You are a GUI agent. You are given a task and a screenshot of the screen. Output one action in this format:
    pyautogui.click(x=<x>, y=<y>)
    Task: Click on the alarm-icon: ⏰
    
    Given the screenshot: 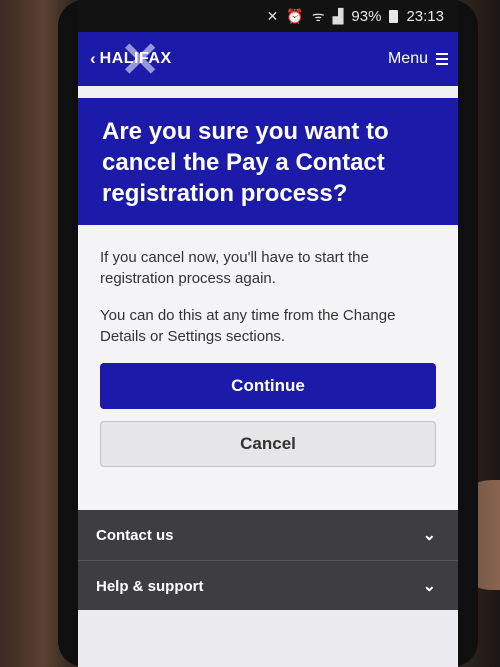 What is the action you would take?
    pyautogui.click(x=295, y=15)
    